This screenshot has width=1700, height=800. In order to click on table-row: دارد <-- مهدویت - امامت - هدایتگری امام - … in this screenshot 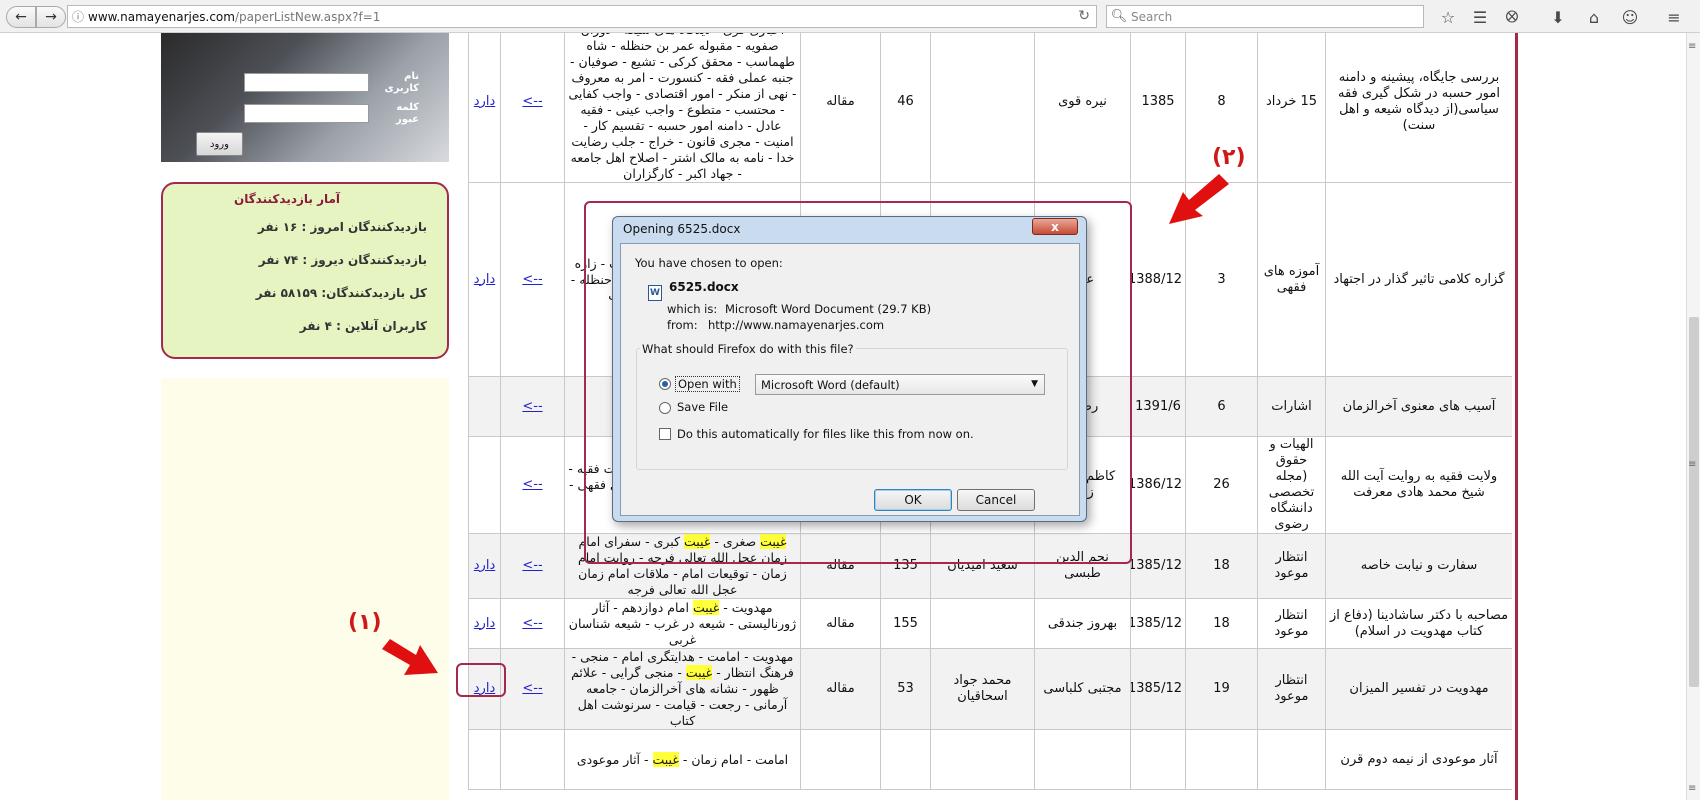, I will do `click(990, 689)`.